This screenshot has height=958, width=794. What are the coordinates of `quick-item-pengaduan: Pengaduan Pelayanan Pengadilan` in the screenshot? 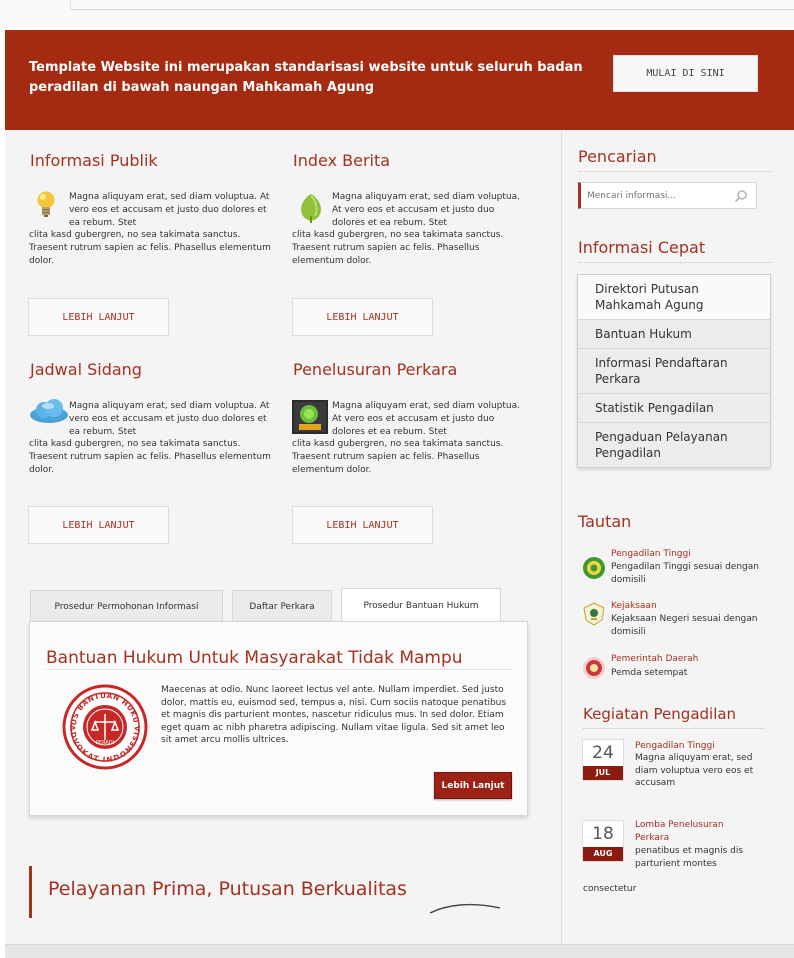 It's located at (674, 445).